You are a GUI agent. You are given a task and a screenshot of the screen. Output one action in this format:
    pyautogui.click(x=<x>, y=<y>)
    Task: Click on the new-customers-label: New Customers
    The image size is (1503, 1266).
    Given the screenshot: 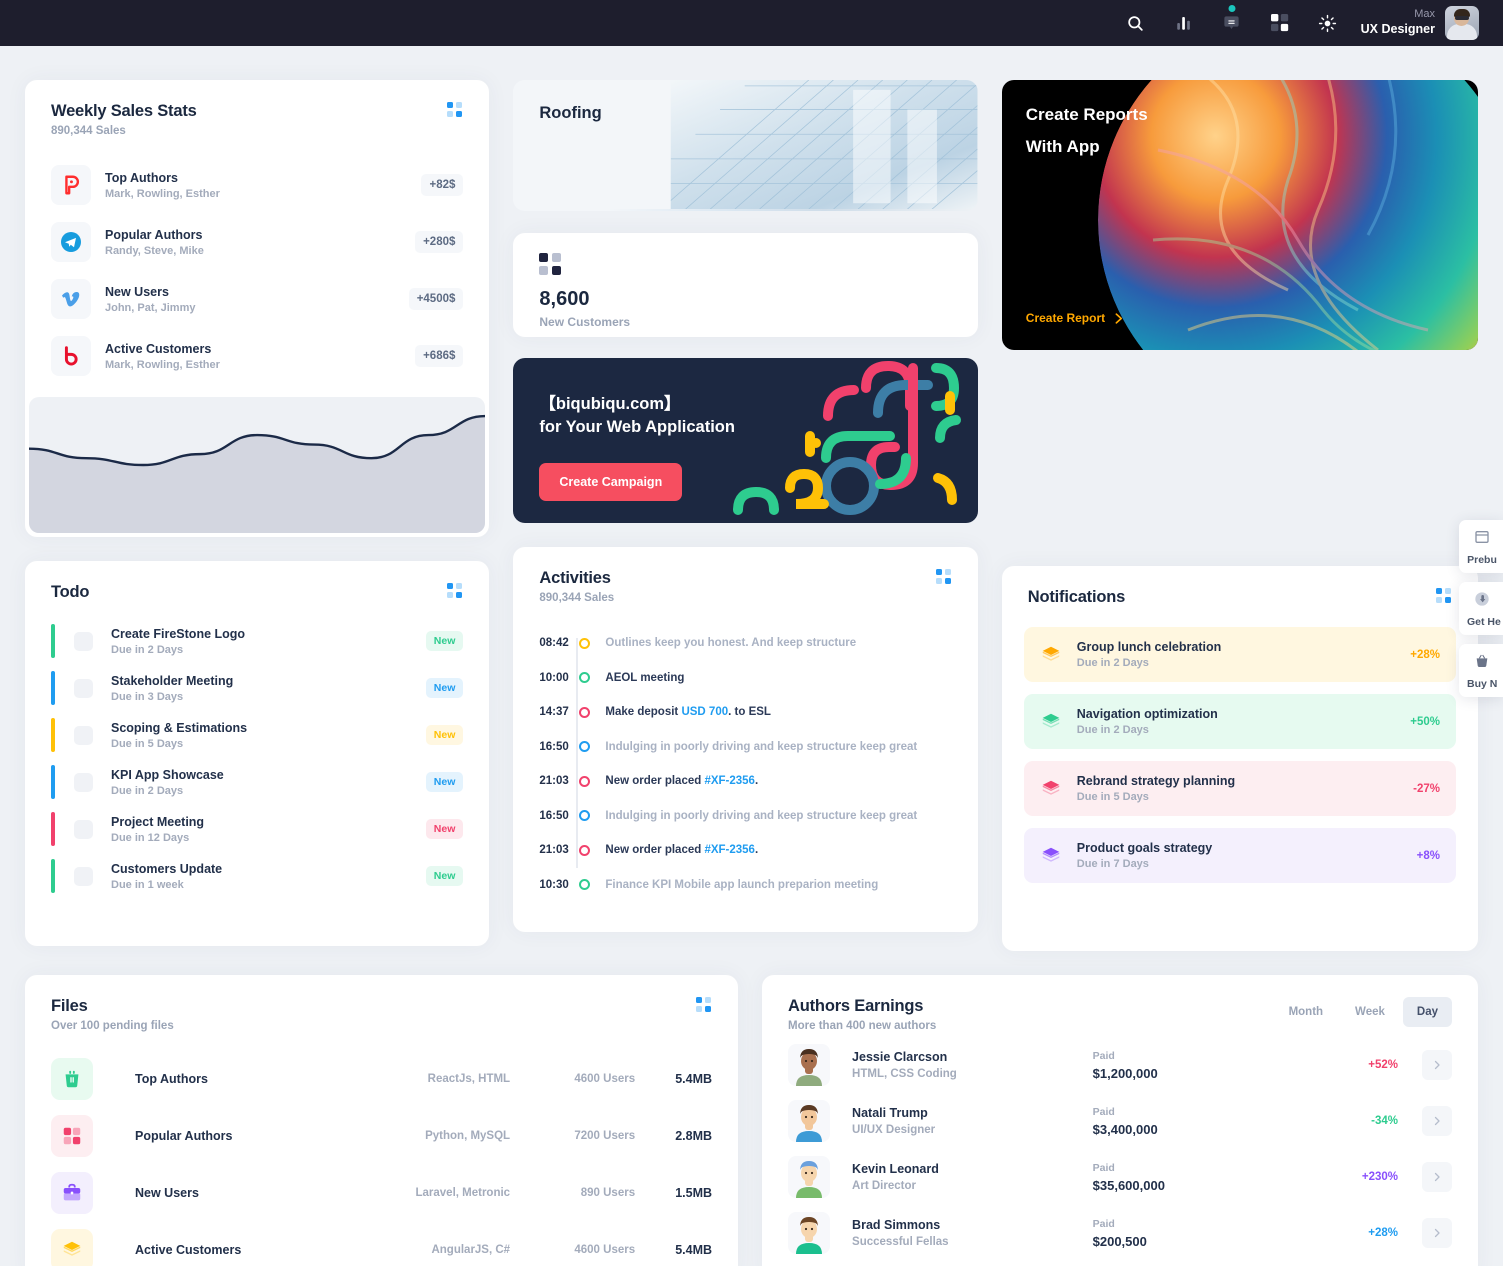 What is the action you would take?
    pyautogui.click(x=585, y=322)
    